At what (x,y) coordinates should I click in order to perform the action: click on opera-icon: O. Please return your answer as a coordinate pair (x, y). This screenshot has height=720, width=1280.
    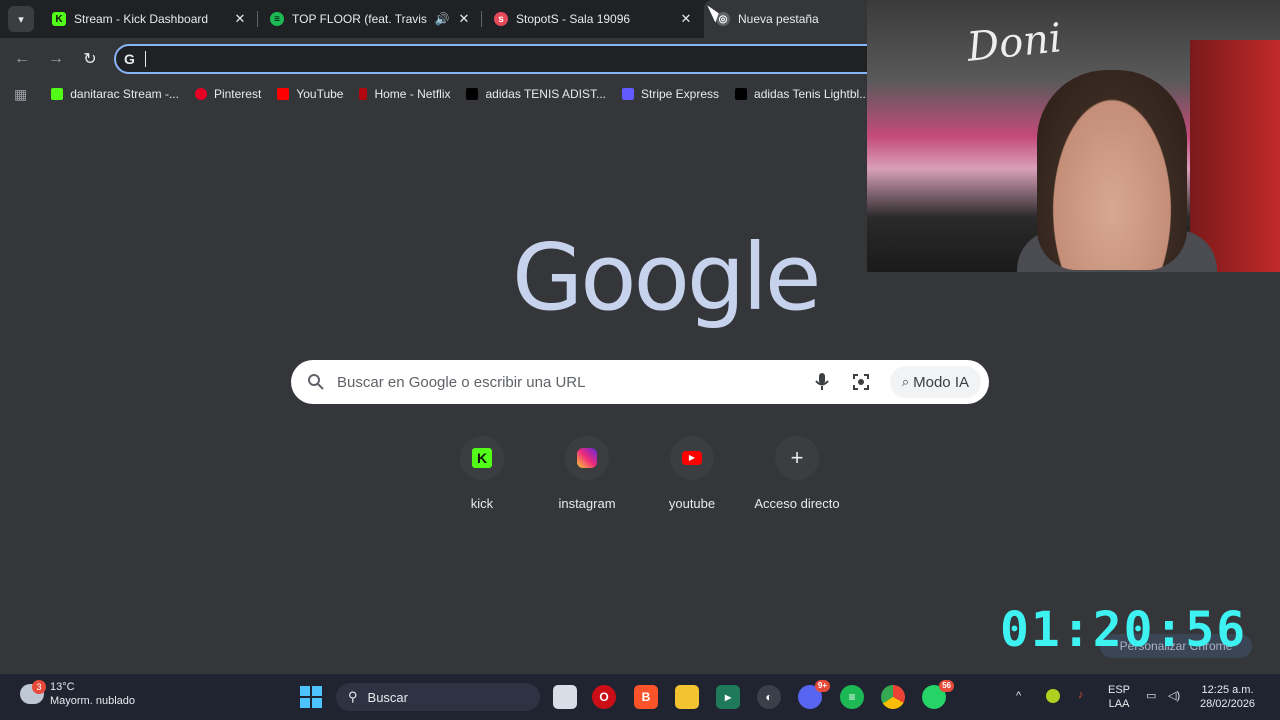
    Looking at the image, I should click on (604, 697).